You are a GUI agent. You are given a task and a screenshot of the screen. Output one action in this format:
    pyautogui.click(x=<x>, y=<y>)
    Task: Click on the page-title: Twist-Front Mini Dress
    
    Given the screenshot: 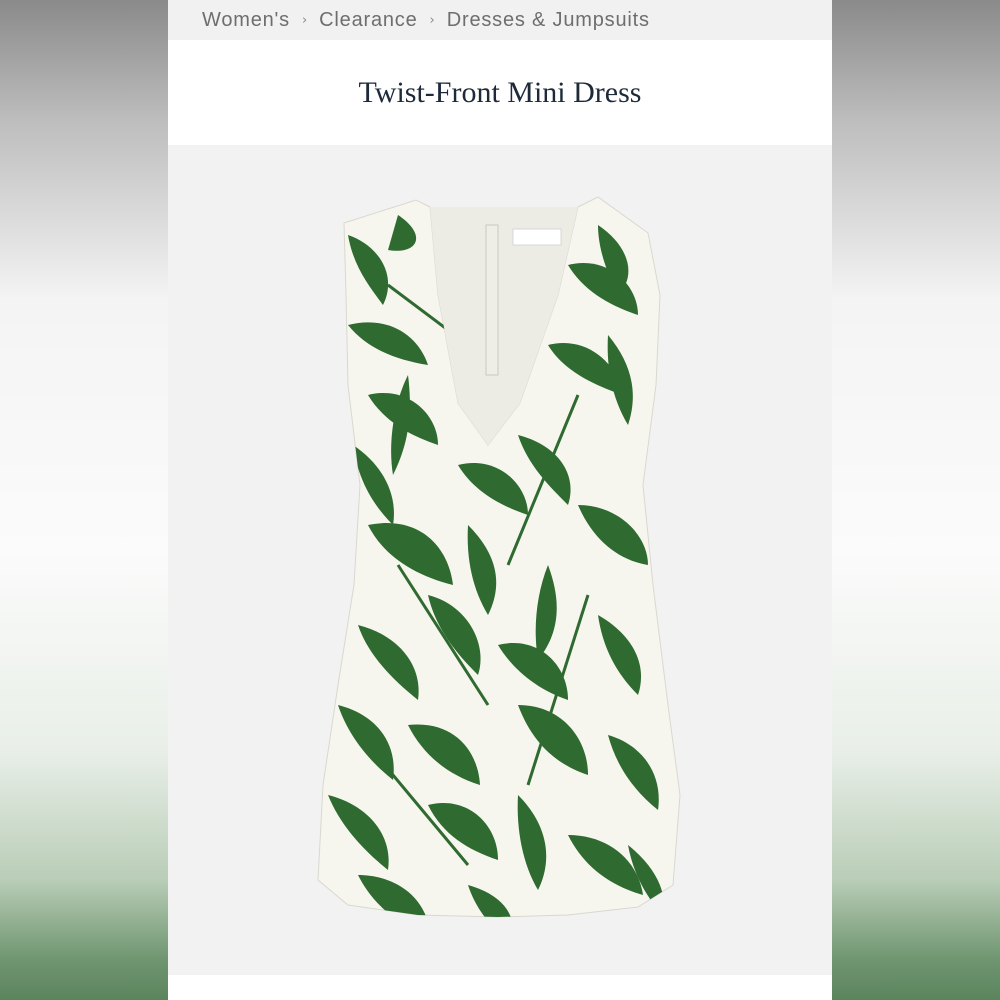 What is the action you would take?
    pyautogui.click(x=500, y=92)
    